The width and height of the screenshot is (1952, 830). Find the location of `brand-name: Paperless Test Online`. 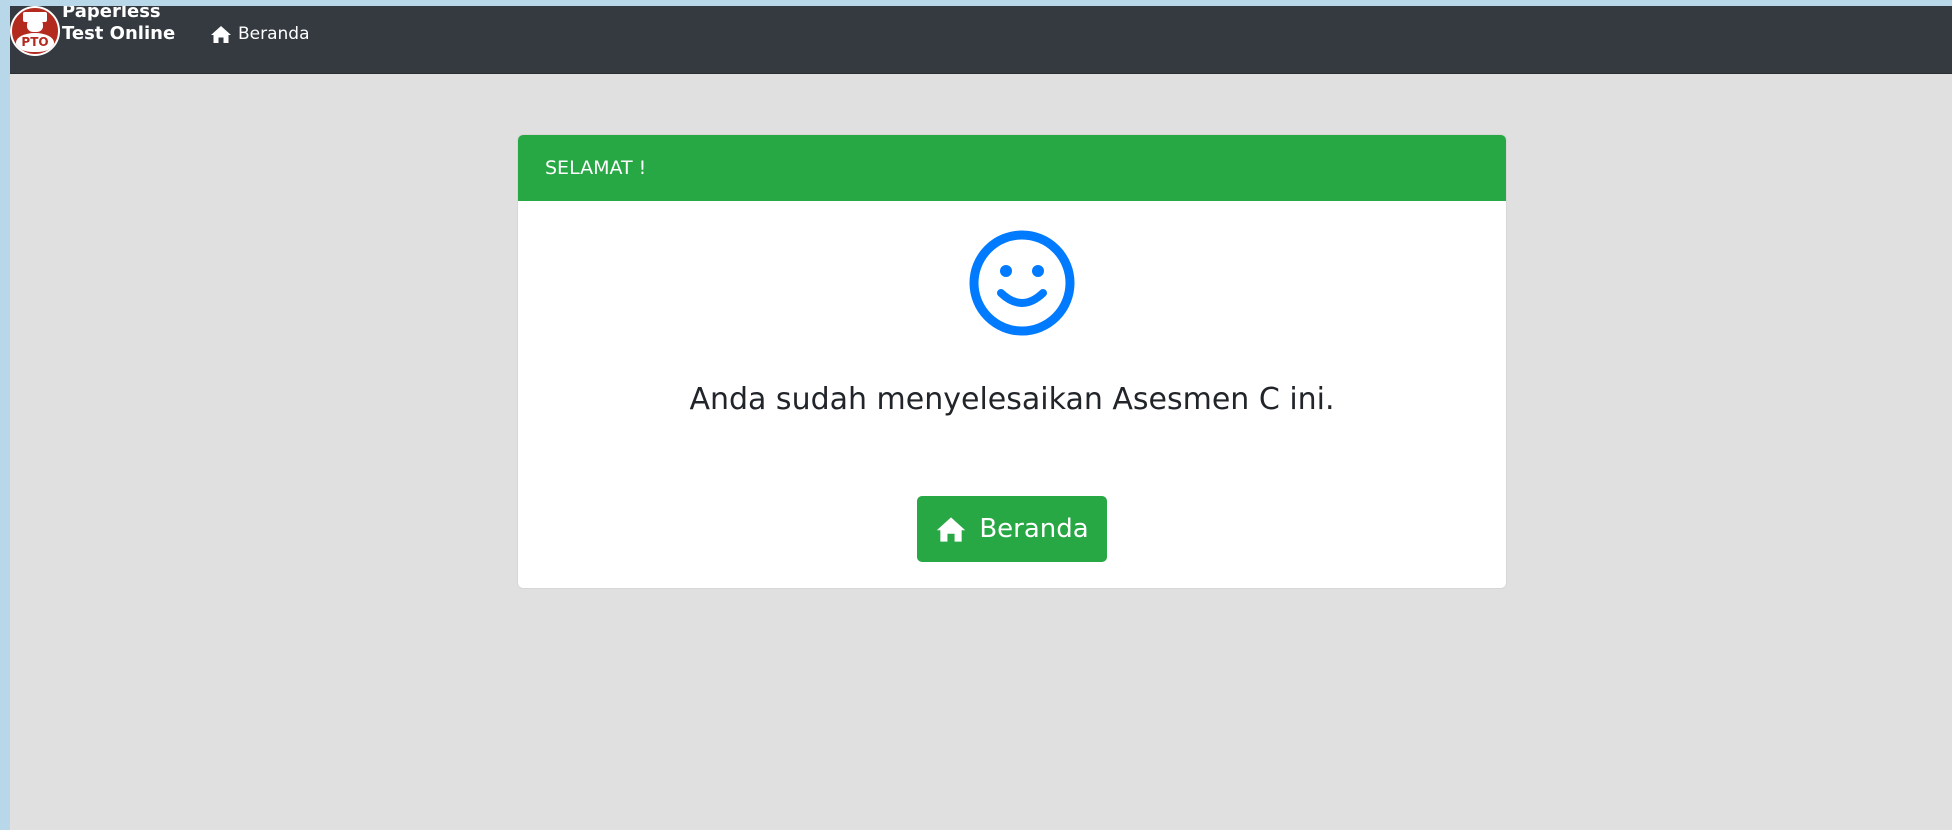

brand-name: Paperless Test Online is located at coordinates (118, 25).